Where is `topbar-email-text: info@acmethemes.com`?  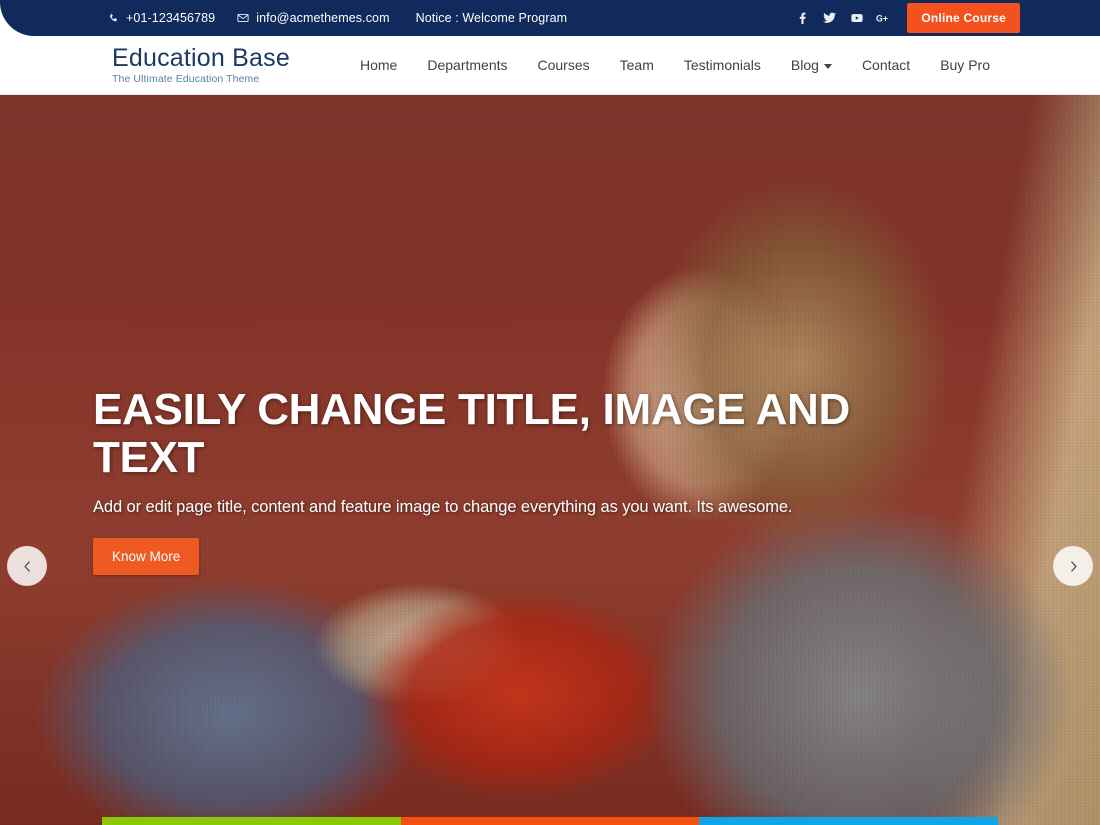
topbar-email-text: info@acmethemes.com is located at coordinates (323, 18).